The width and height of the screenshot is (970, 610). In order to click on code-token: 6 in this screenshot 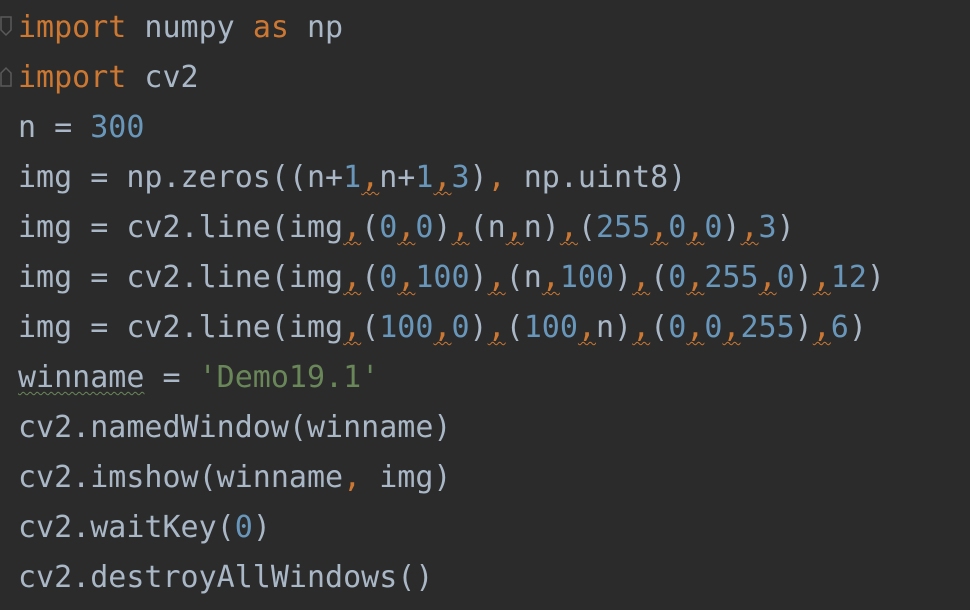, I will do `click(839, 327)`.